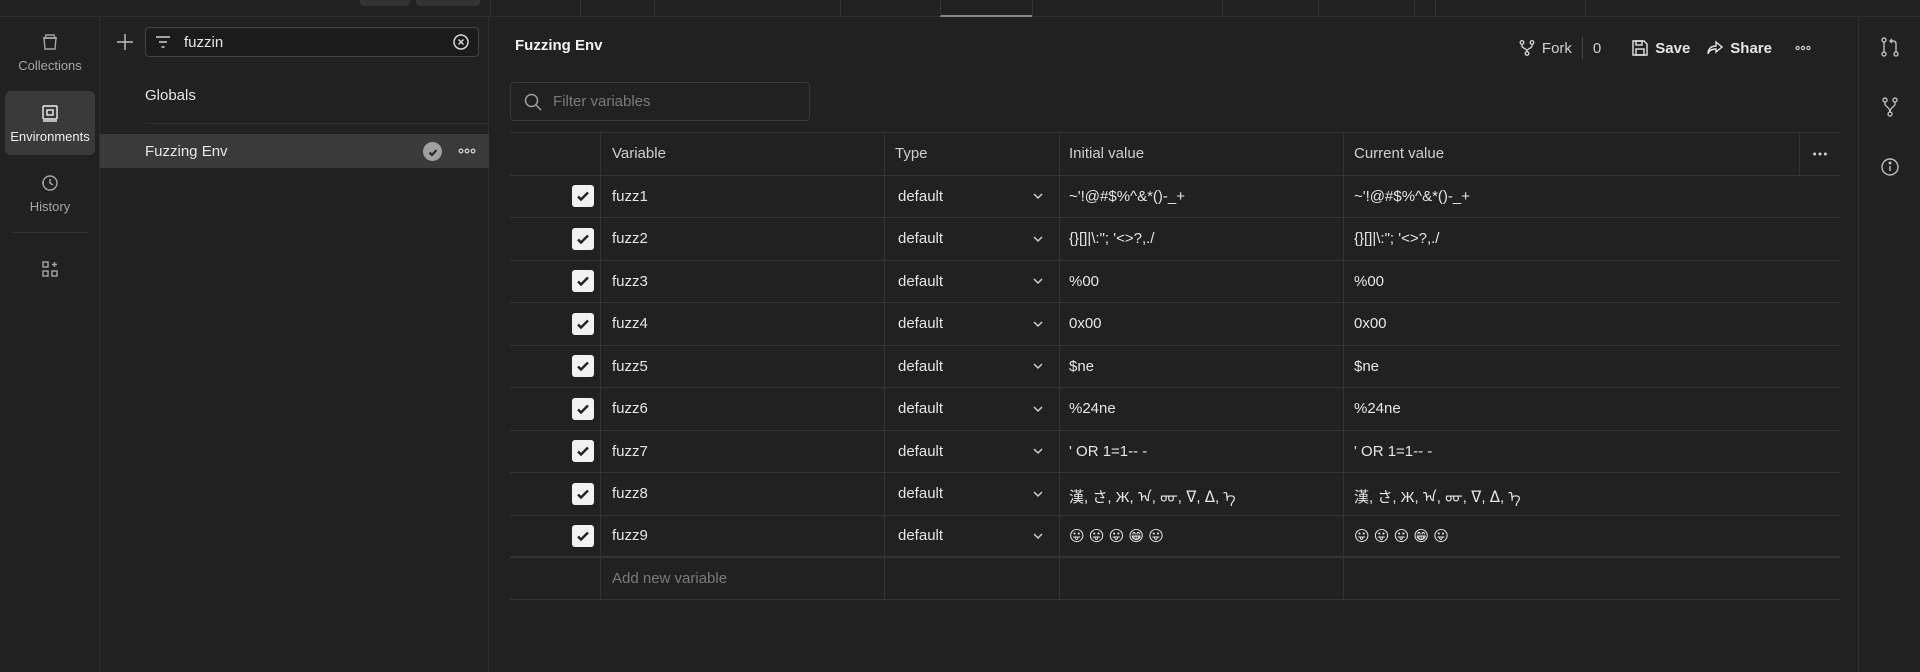  Describe the element at coordinates (742, 366) in the screenshot. I see `variable-name: fuzz5` at that location.